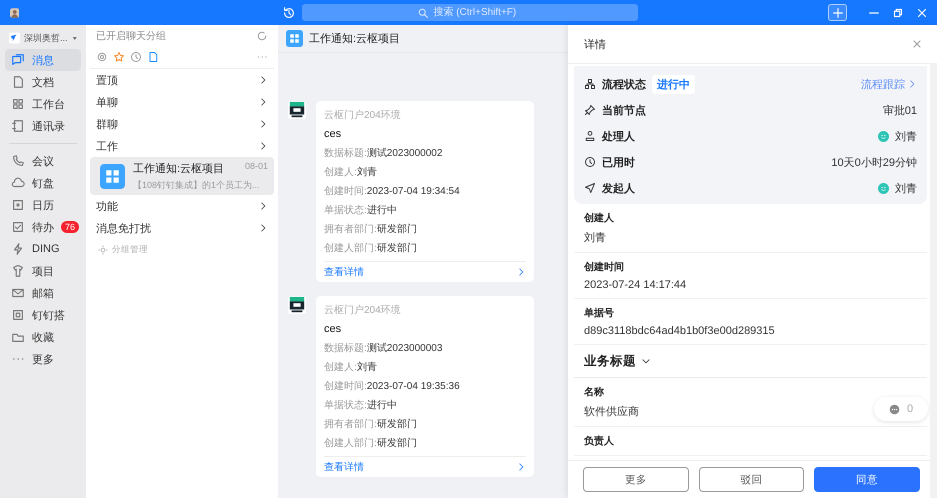 The image size is (937, 498). Describe the element at coordinates (917, 44) in the screenshot. I see `close-icon` at that location.